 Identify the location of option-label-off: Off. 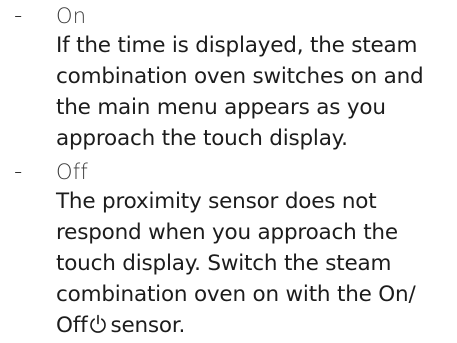
(72, 172).